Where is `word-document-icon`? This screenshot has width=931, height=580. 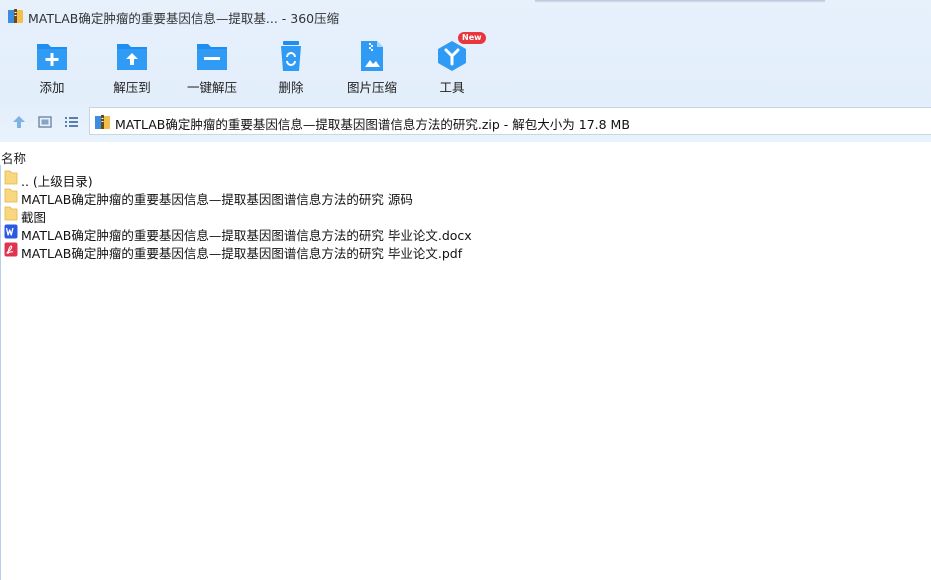
word-document-icon is located at coordinates (11, 231).